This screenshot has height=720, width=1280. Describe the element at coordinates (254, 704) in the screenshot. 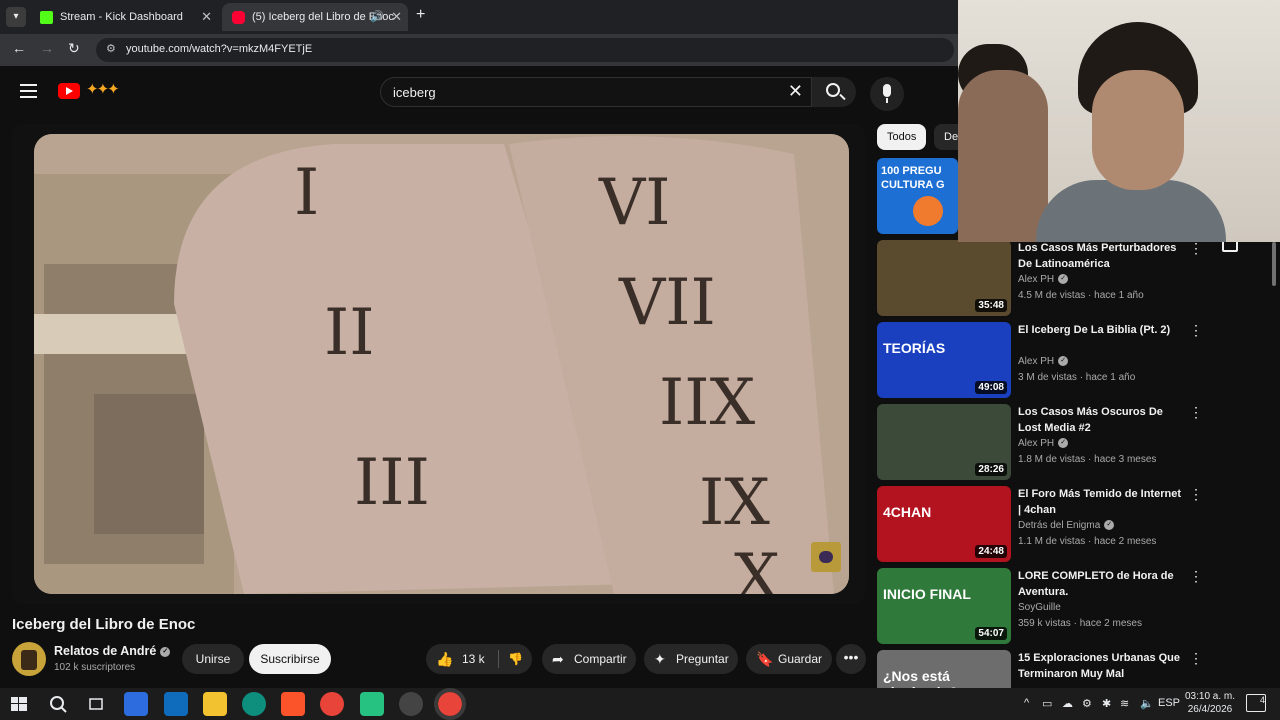

I see `edge-icon` at that location.